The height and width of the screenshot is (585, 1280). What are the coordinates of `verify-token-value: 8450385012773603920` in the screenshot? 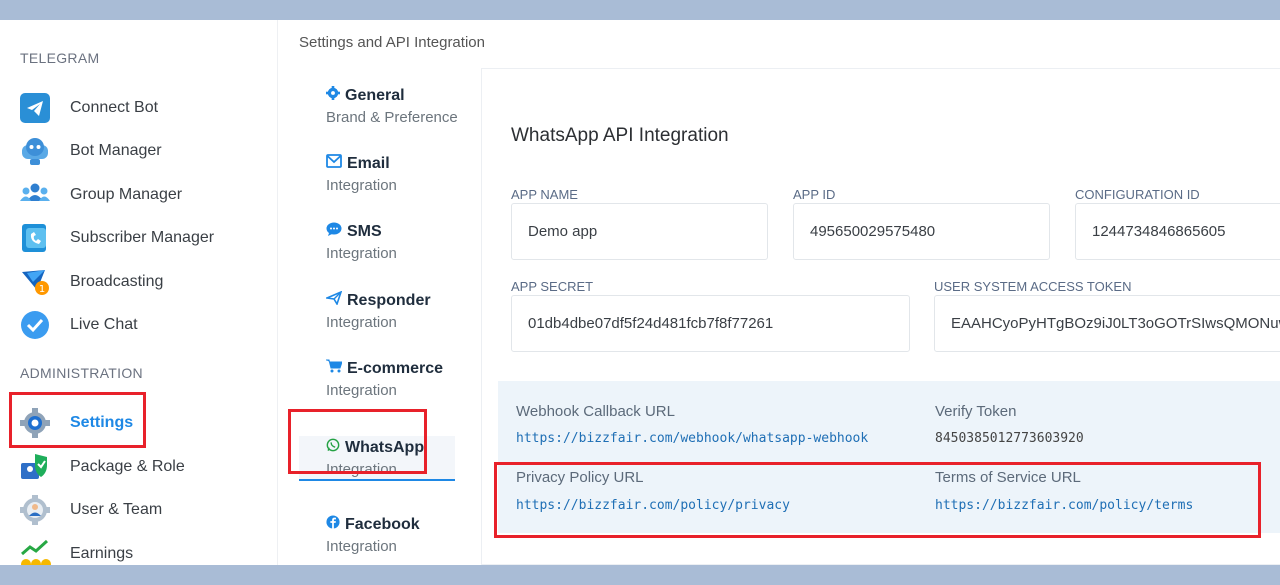 It's located at (1009, 438).